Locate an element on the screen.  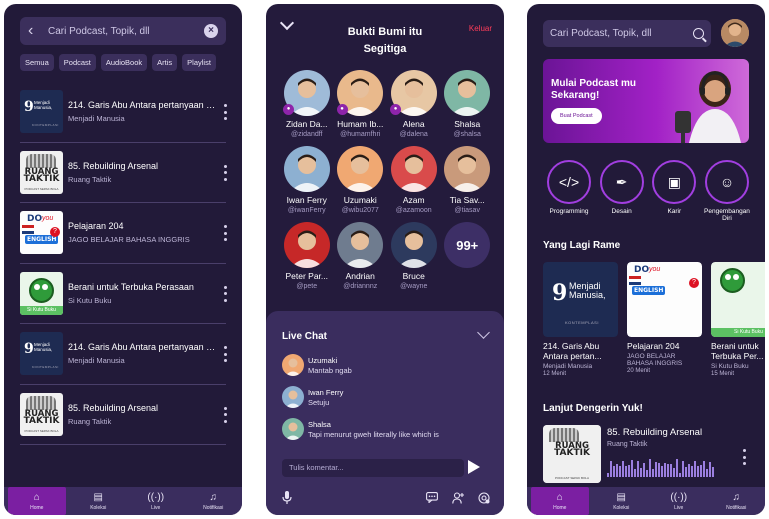
episode-duration: 20 Menit is located at coordinates (639, 371).